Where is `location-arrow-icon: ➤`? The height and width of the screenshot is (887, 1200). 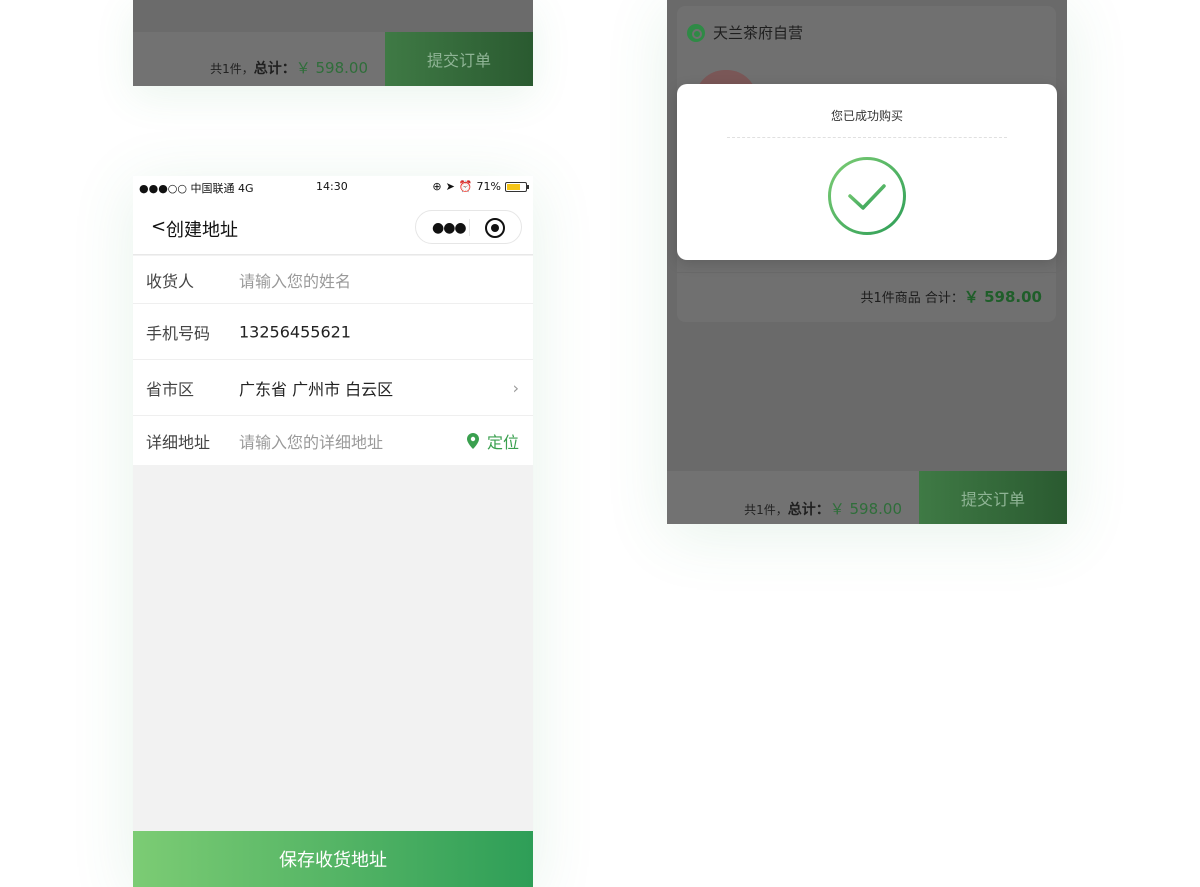 location-arrow-icon: ➤ is located at coordinates (450, 186).